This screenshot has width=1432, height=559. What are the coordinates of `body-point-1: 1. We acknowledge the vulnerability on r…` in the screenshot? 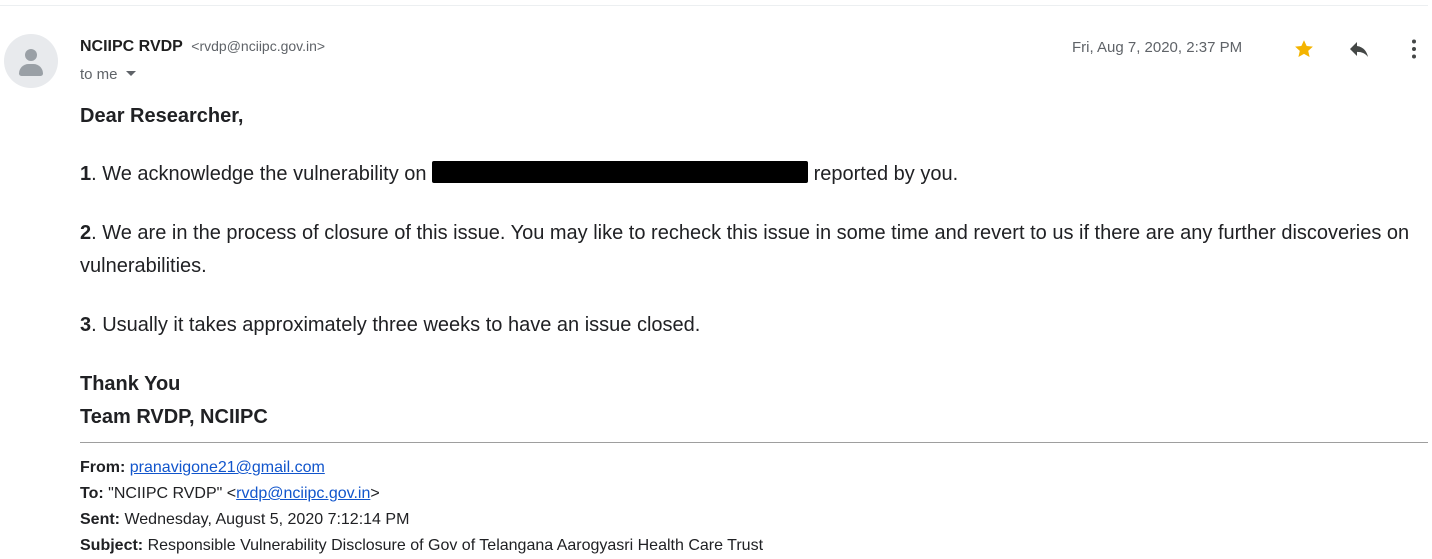 It's located at (750, 174).